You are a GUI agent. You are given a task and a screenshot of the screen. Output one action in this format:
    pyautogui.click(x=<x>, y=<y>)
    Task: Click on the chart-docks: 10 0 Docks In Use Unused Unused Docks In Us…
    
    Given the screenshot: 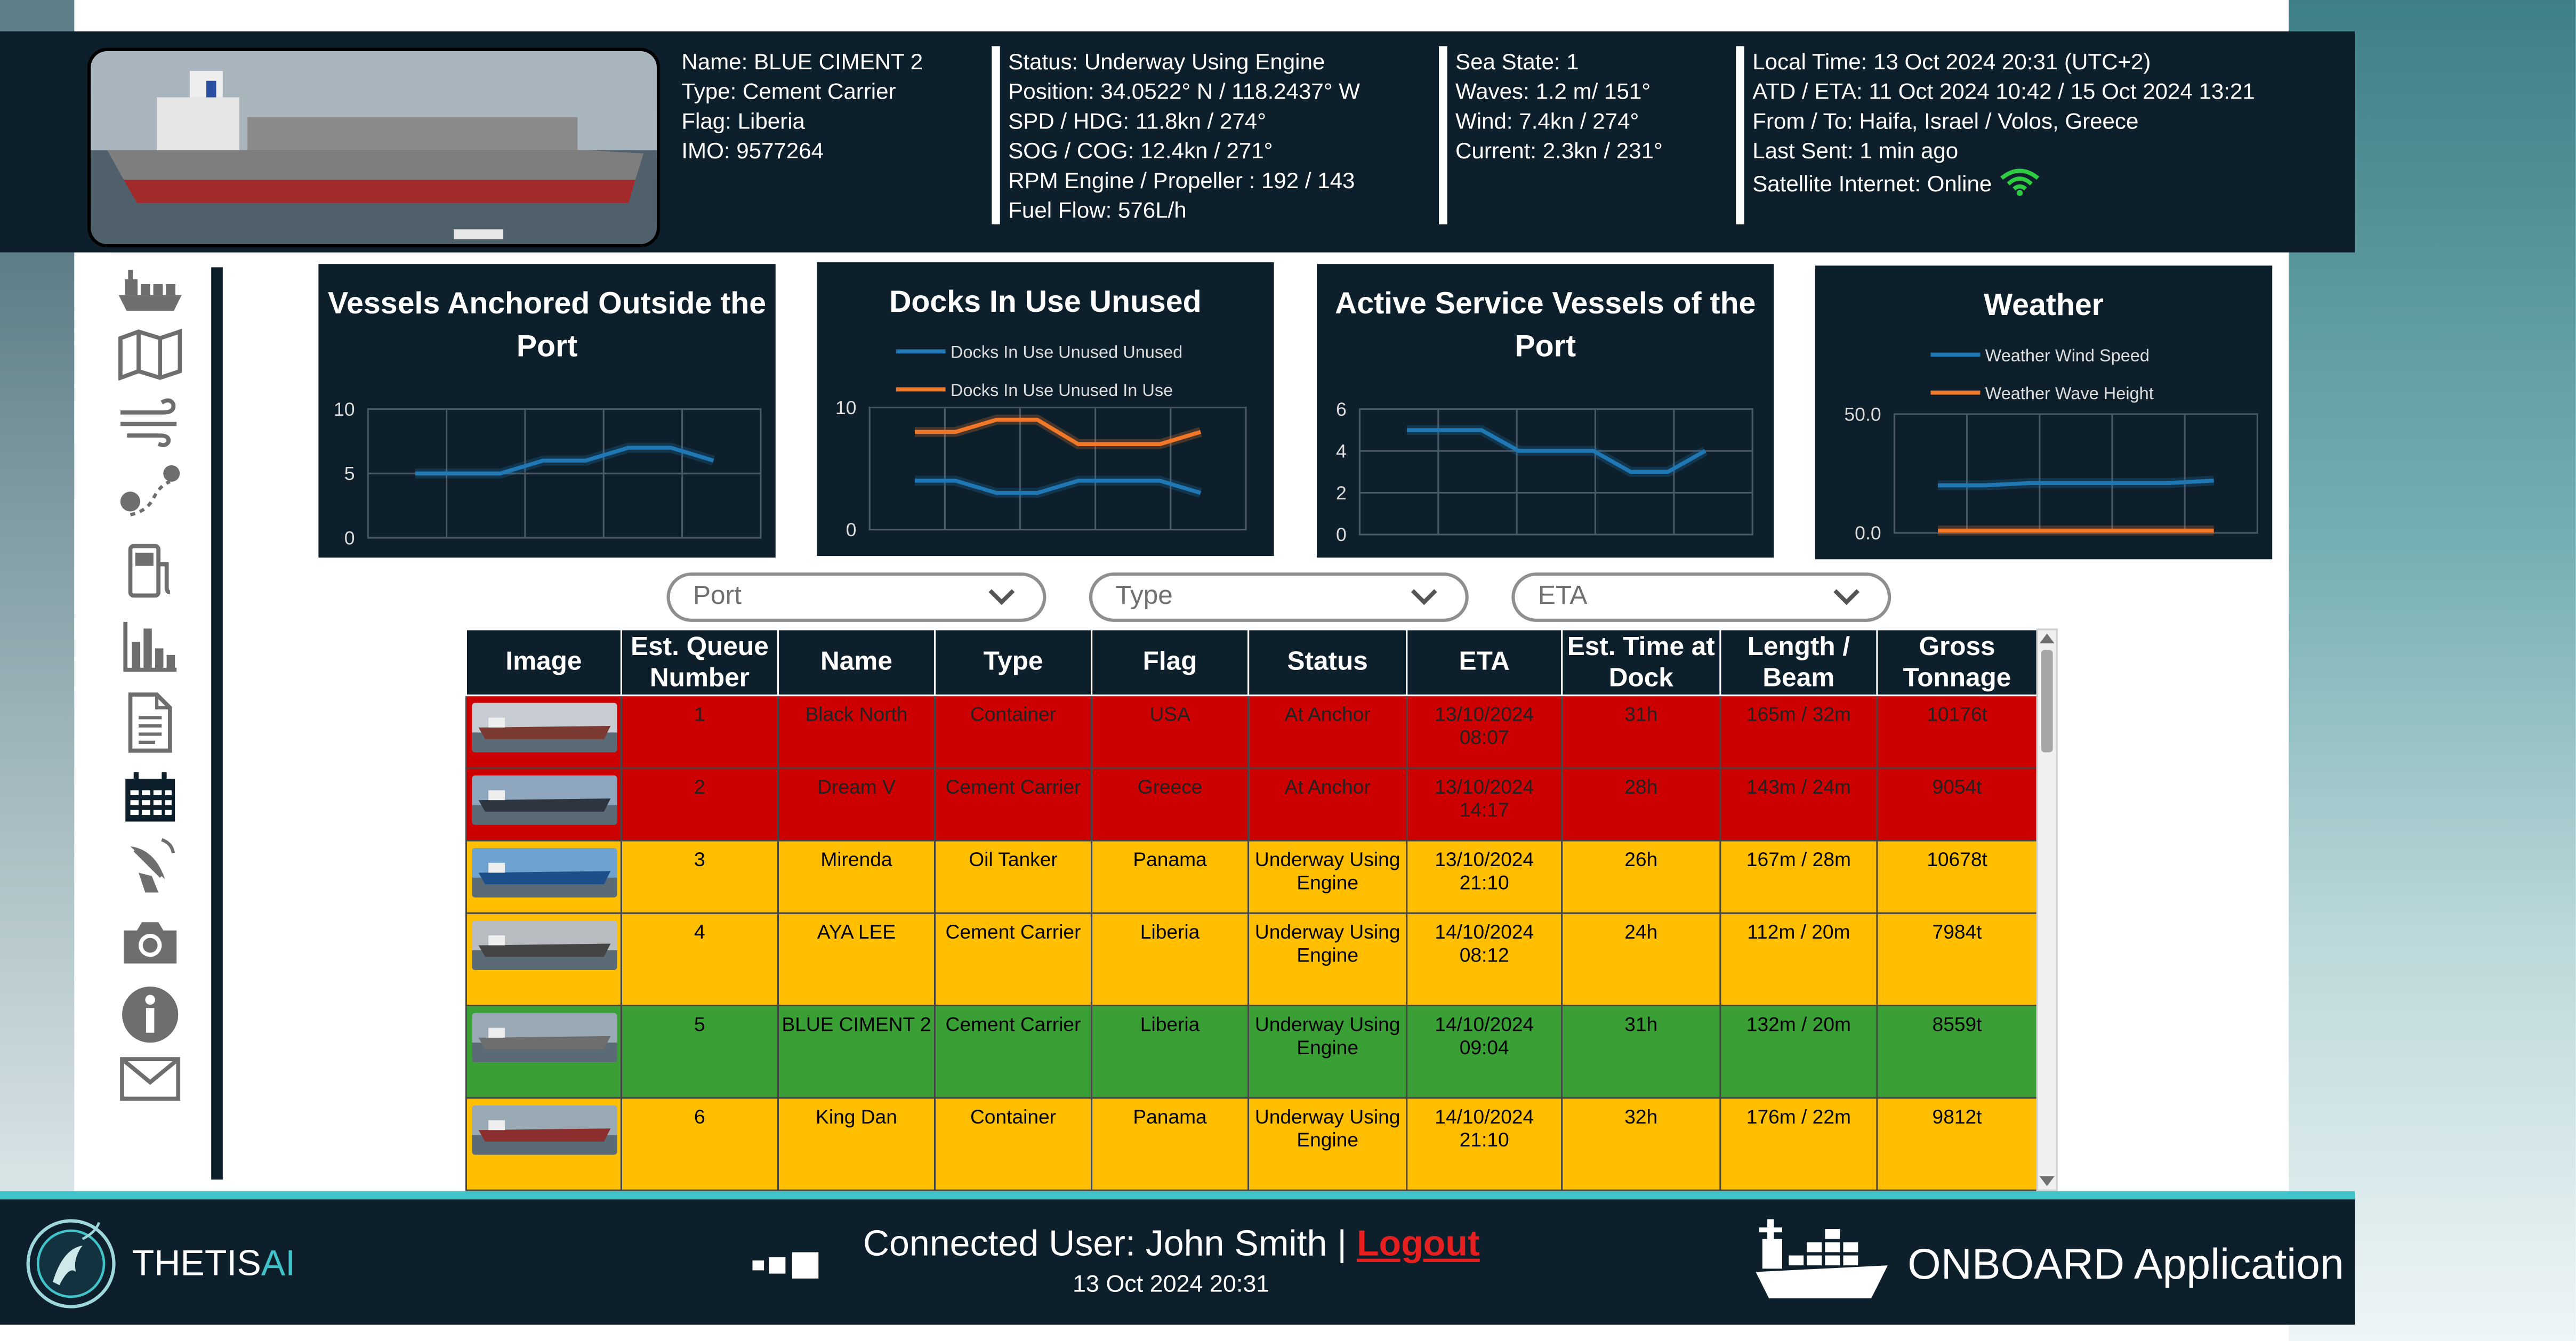 What is the action you would take?
    pyautogui.click(x=1045, y=409)
    